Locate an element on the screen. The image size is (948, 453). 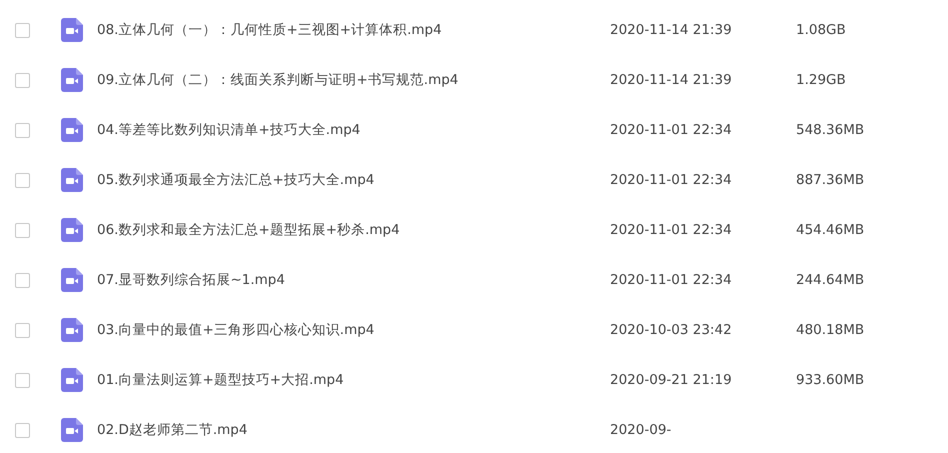
modified-date: 2020-10-03 23:42 is located at coordinates (671, 330).